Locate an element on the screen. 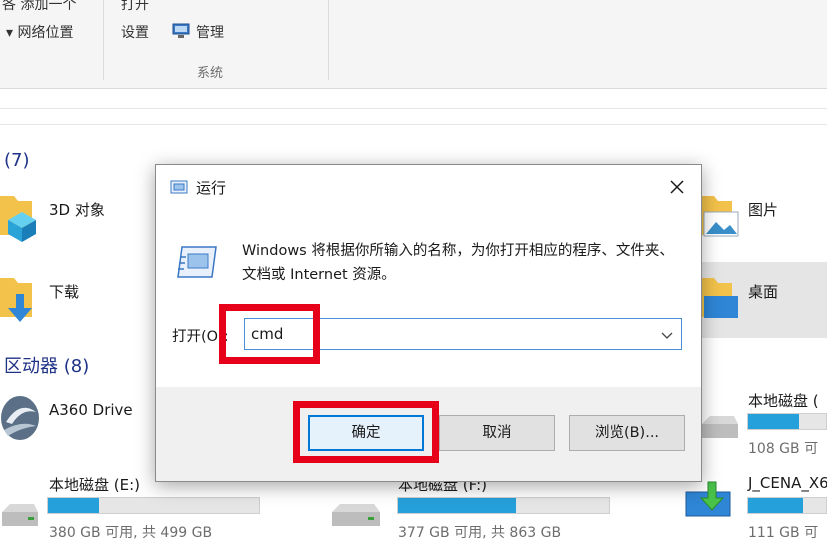 Image resolution: width=827 pixels, height=554 pixels. a360-drive-icon is located at coordinates (20, 418).